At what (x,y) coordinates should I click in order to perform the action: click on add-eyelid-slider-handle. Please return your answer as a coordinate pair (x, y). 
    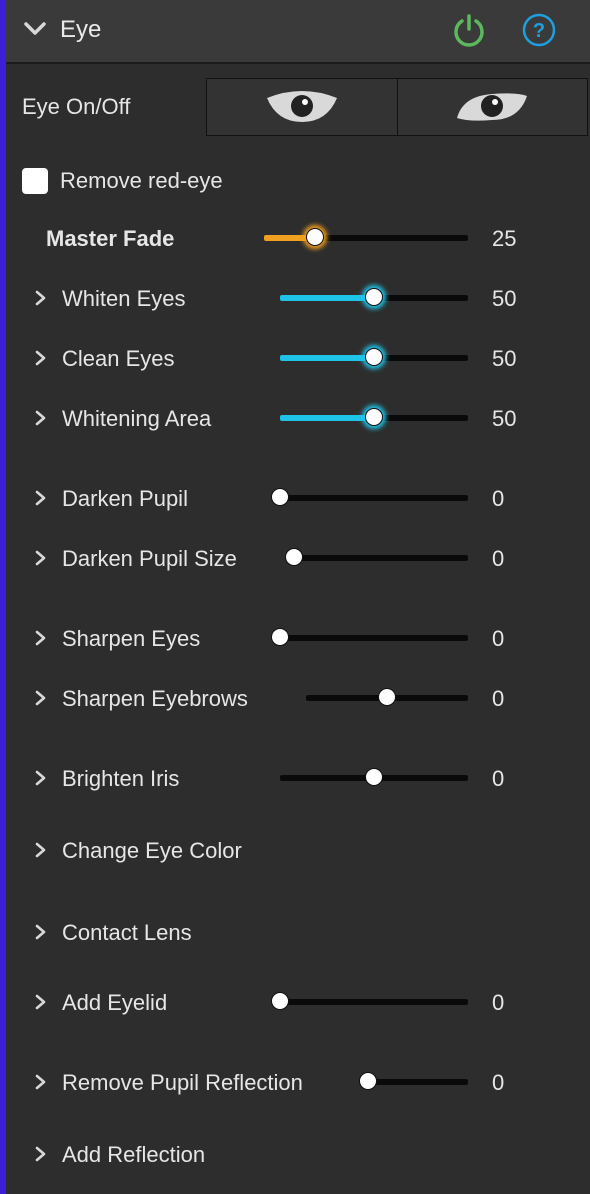
    Looking at the image, I should click on (280, 1001).